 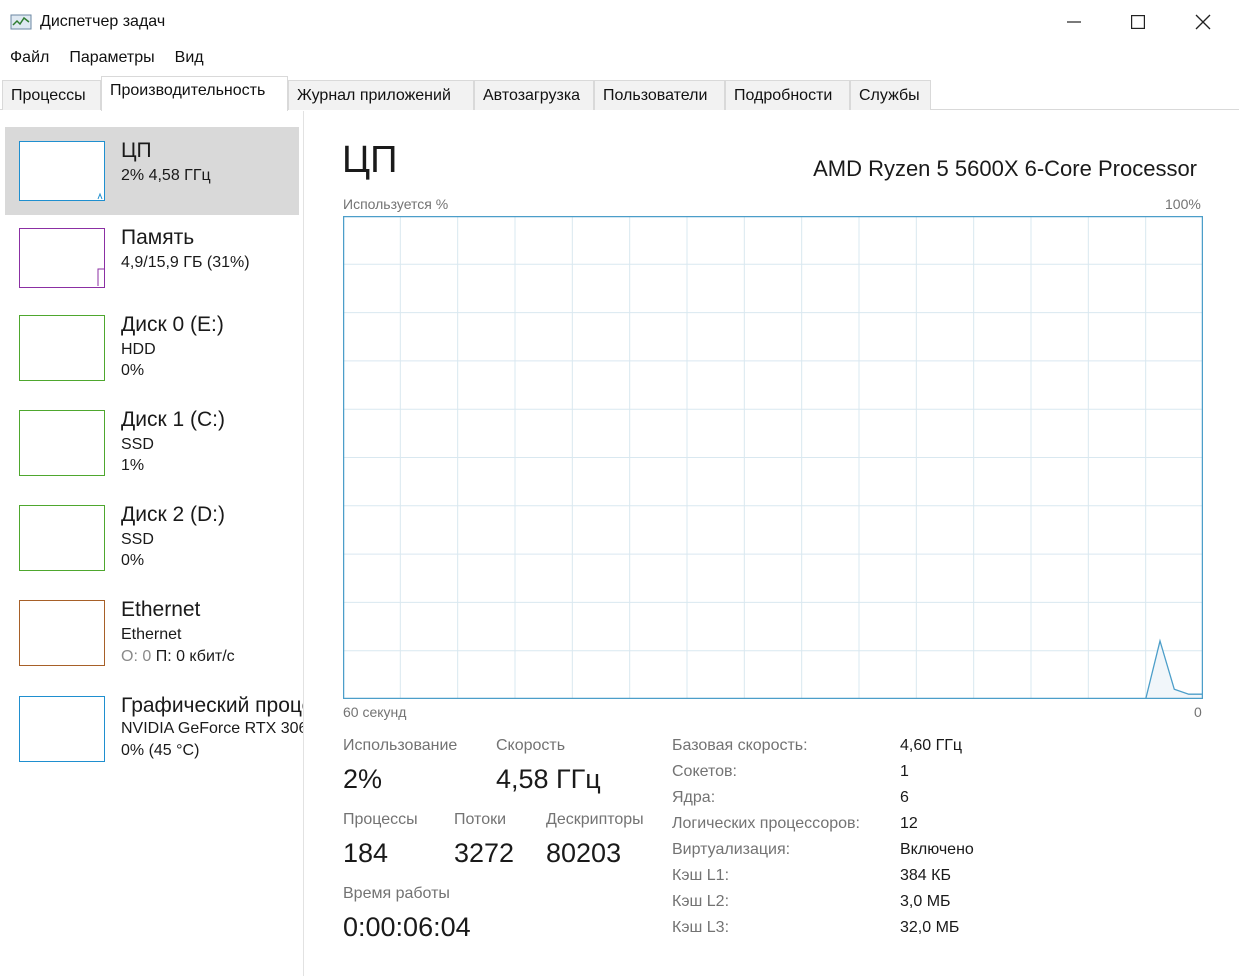 I want to click on speed-label: Скорость, so click(x=531, y=745).